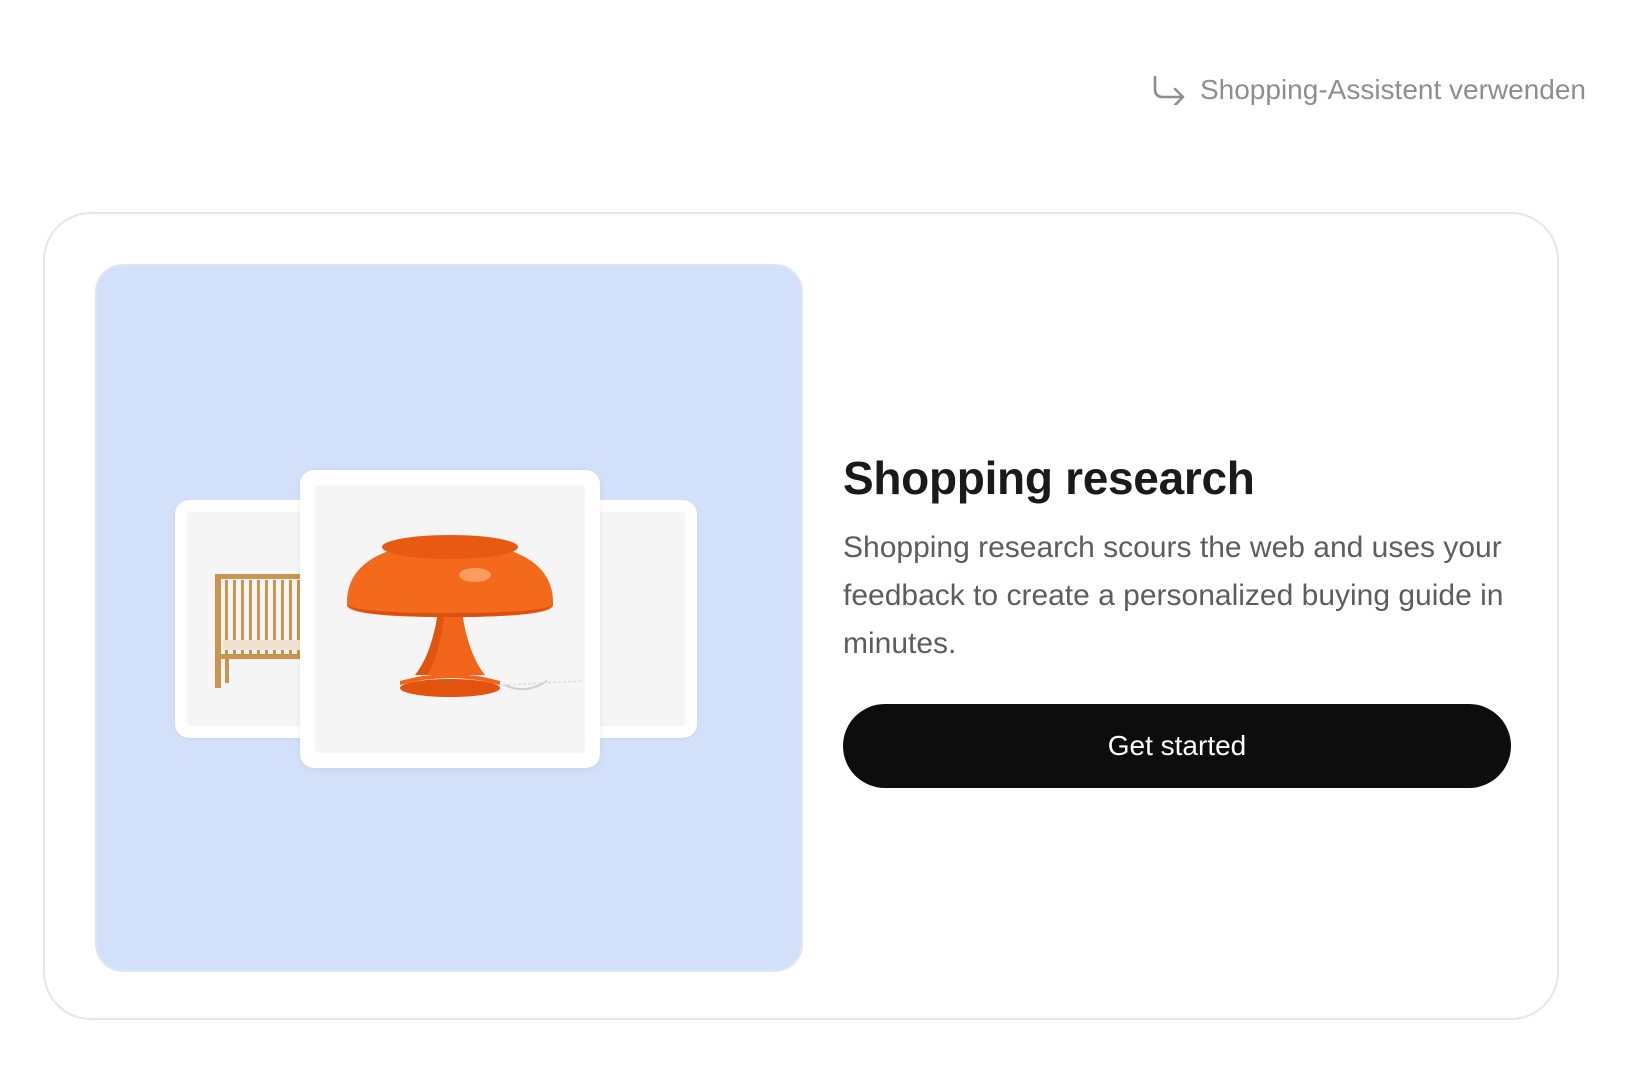  Describe the element at coordinates (1392, 89) in the screenshot. I see `shopping-assistant-label: Shopping-Assistent verwenden` at that location.